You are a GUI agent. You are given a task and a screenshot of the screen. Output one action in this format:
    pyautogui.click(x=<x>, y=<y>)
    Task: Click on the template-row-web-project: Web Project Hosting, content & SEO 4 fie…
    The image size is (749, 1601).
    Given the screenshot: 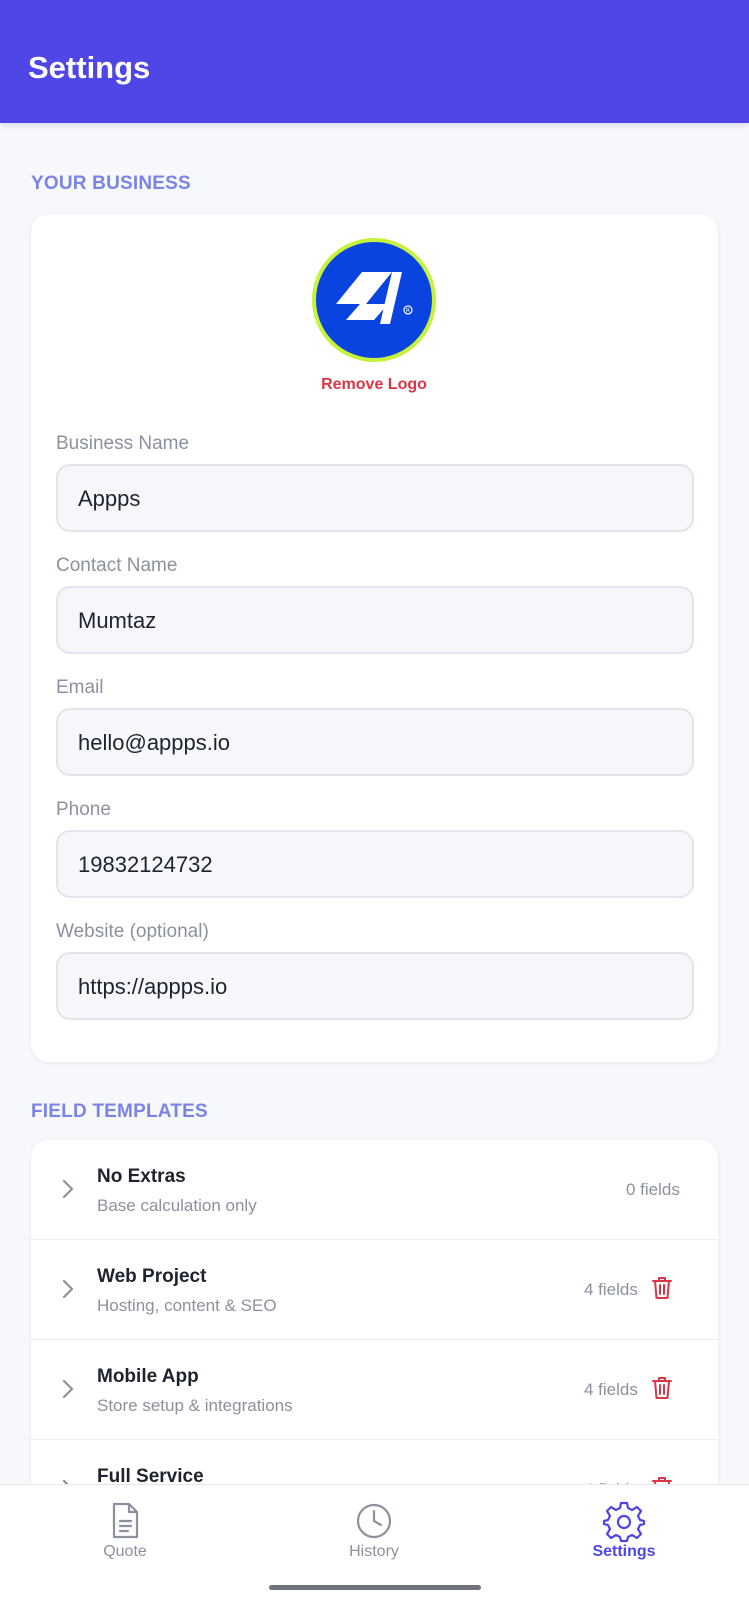 What is the action you would take?
    pyautogui.click(x=374, y=1290)
    